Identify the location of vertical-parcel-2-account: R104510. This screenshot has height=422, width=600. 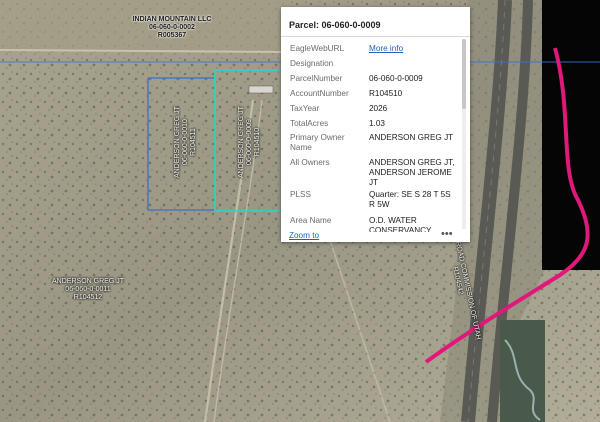
(257, 142).